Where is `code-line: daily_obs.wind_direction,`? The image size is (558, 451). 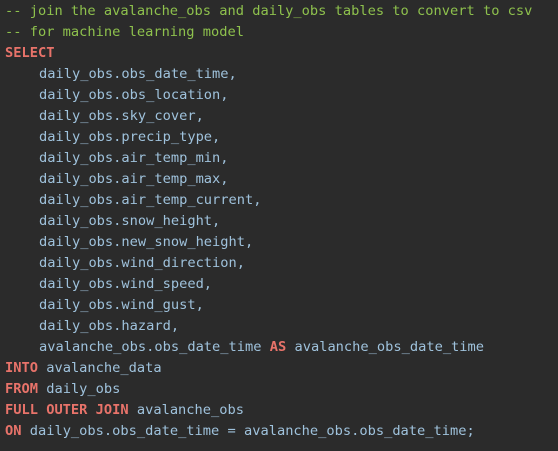
code-line: daily_obs.wind_direction, is located at coordinates (279, 263).